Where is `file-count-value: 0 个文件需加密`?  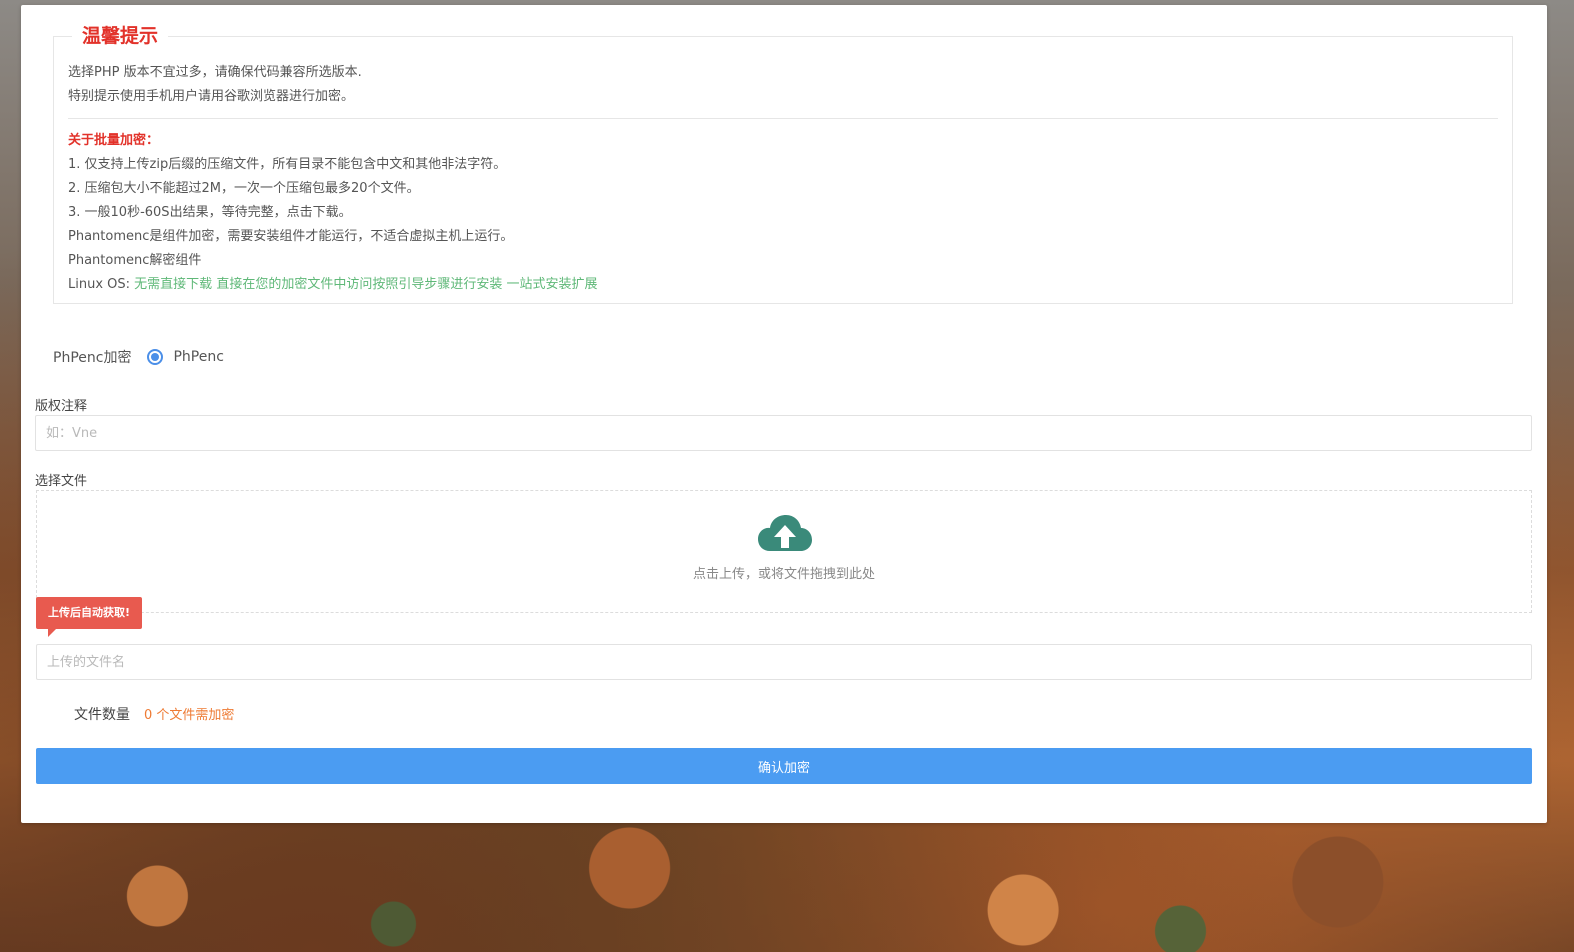
file-count-value: 0 个文件需加密 is located at coordinates (189, 715).